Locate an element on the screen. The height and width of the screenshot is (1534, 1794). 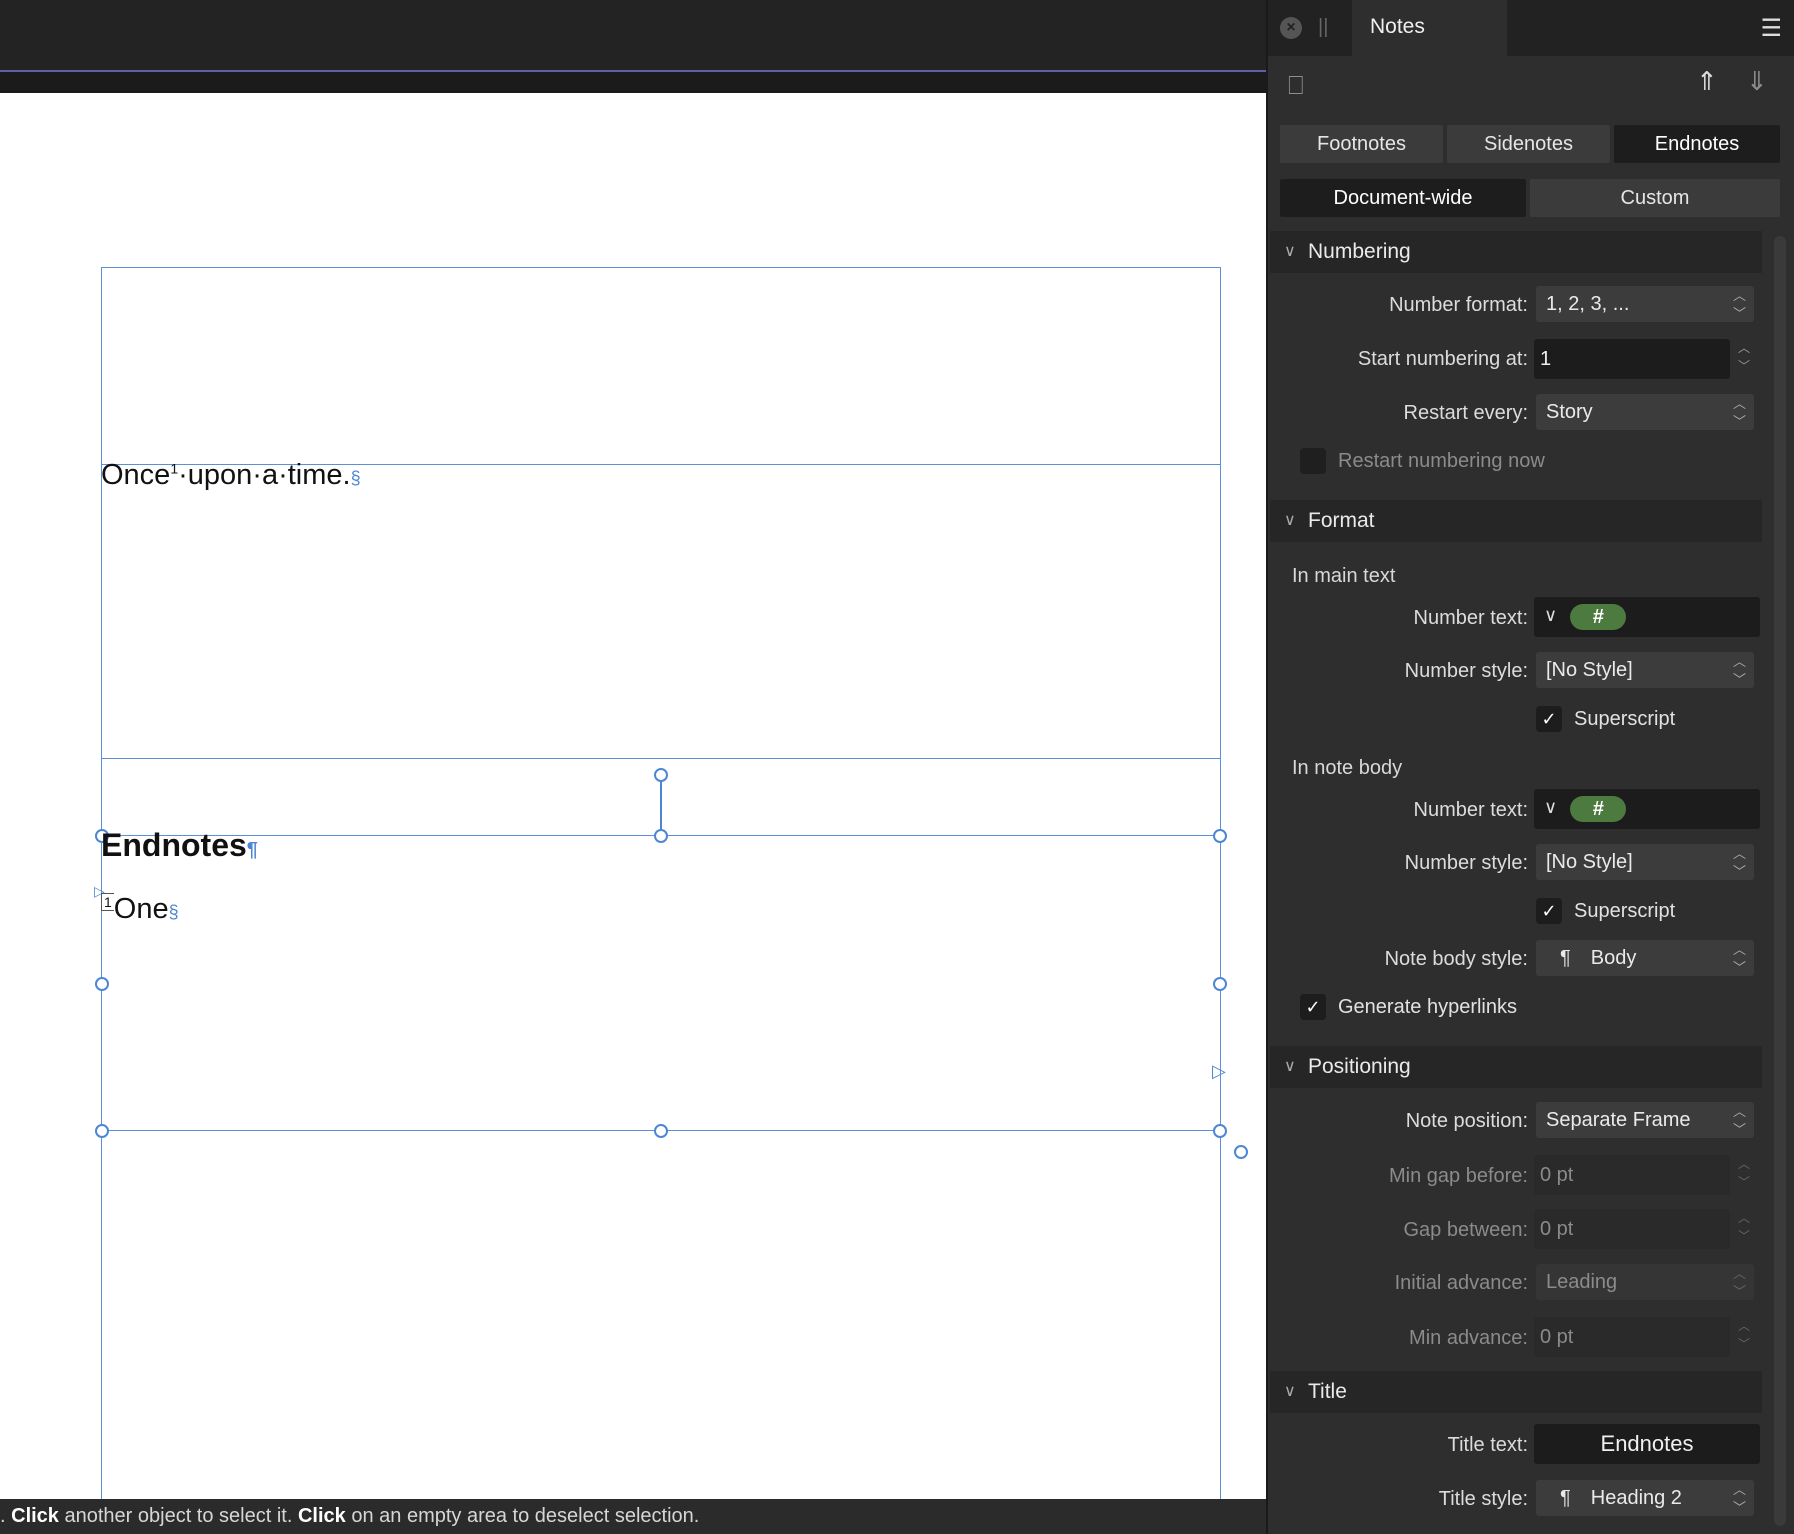
main-superscript-label: Superscript is located at coordinates (1625, 719).